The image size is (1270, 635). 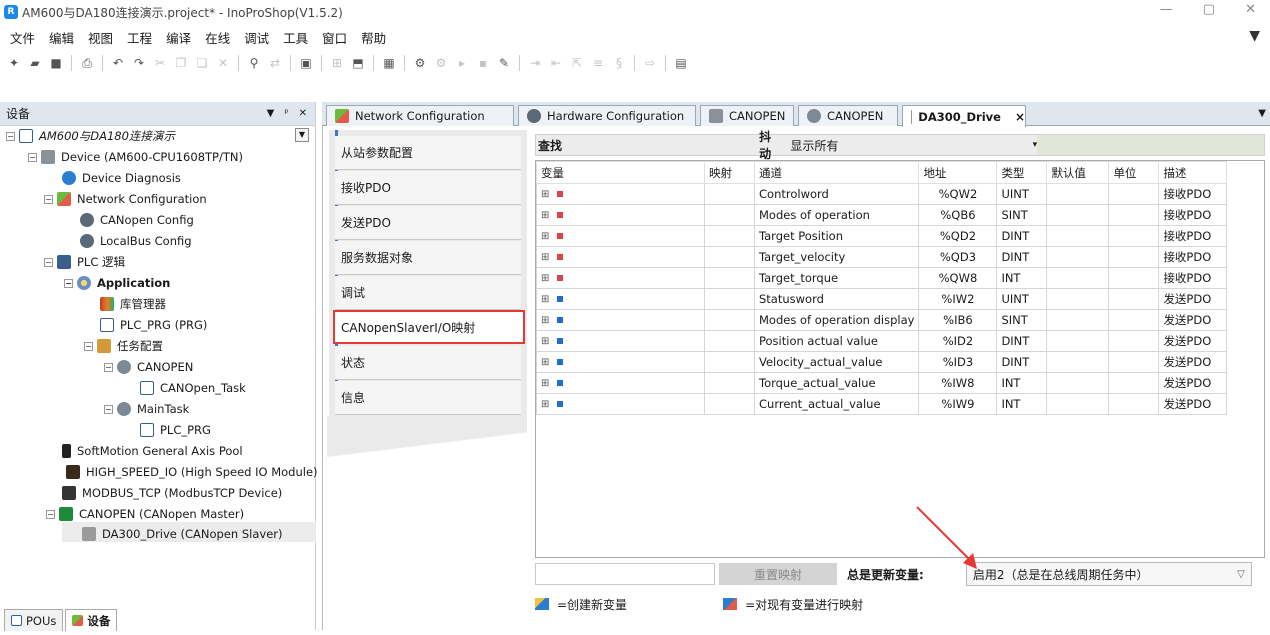 What do you see at coordinates (286, 113) in the screenshot?
I see `pin-icon: ᵖ` at bounding box center [286, 113].